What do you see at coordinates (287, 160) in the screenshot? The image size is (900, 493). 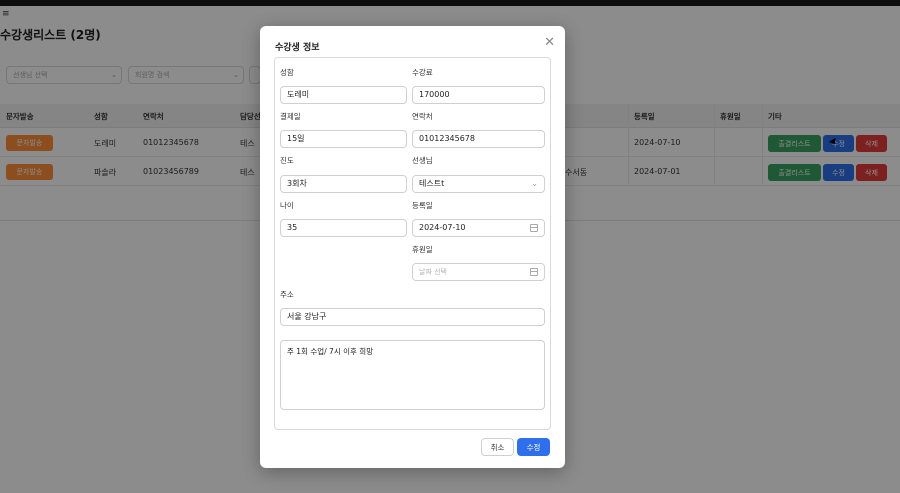 I see `progress-label: 진도` at bounding box center [287, 160].